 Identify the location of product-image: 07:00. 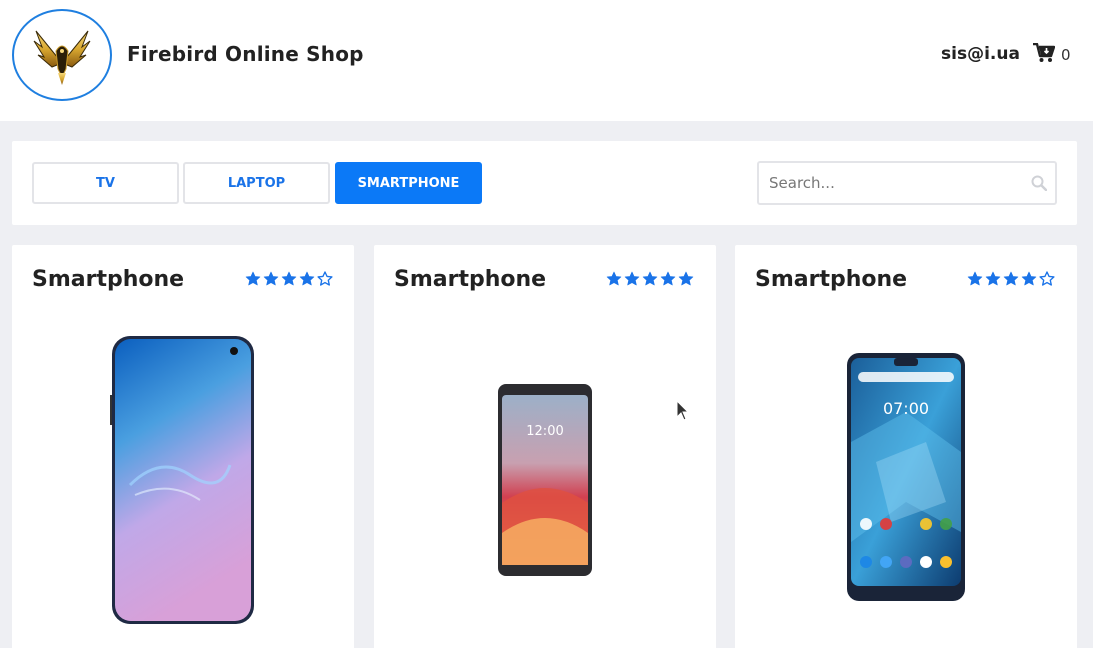
(906, 477).